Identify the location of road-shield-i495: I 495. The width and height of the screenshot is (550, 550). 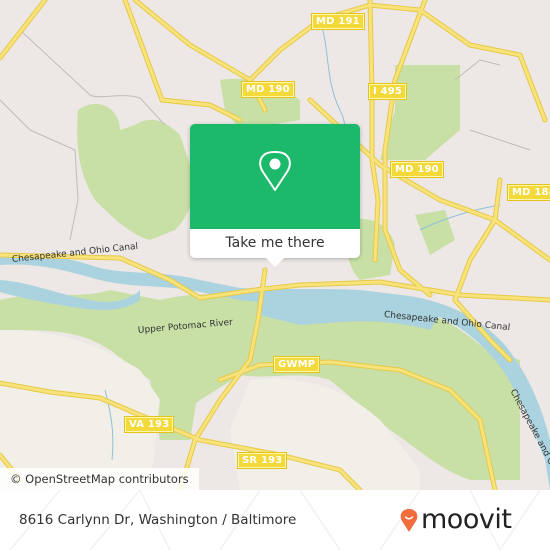
(388, 91).